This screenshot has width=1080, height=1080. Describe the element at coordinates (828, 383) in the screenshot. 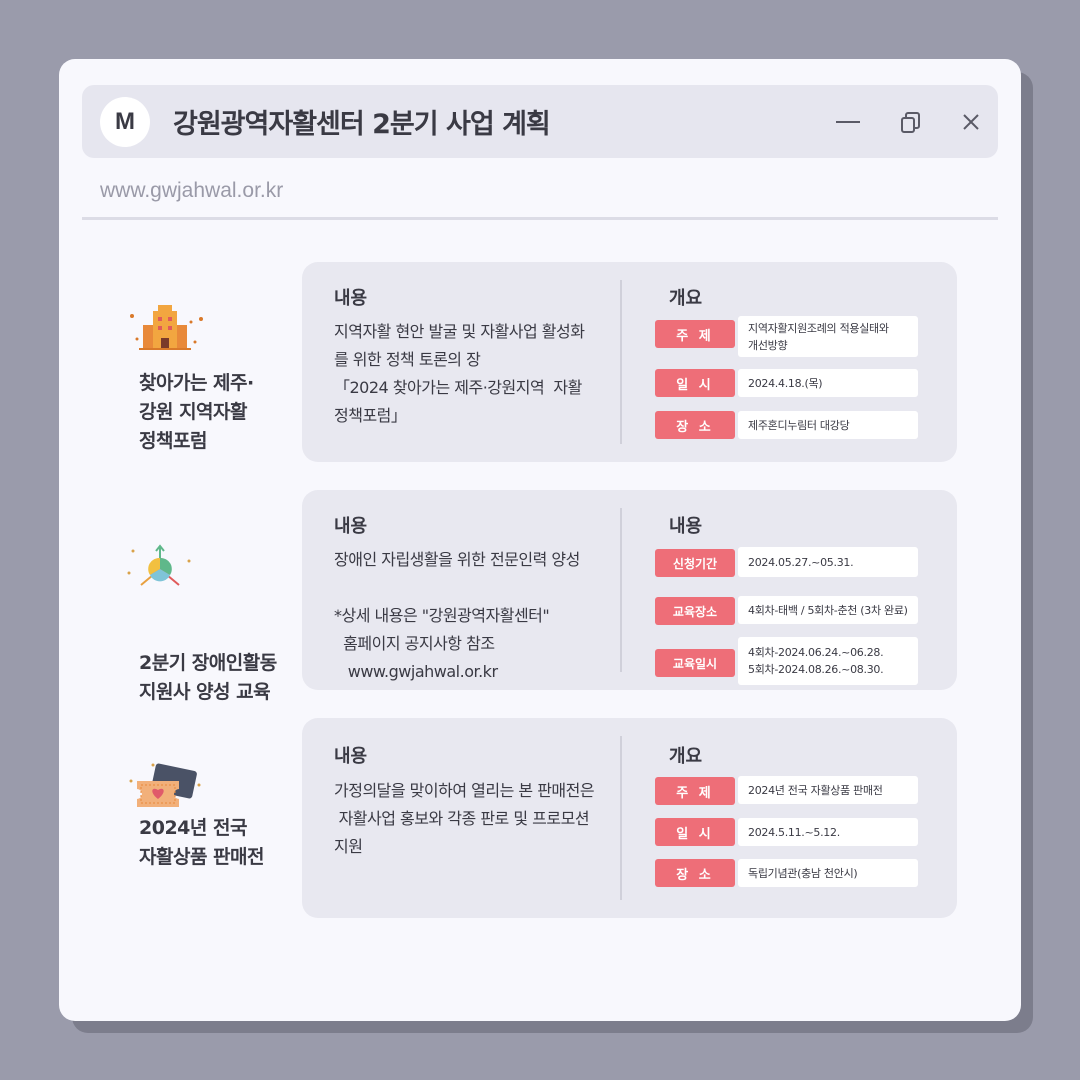

I see `value-date: 2024.4.18.(목)` at that location.